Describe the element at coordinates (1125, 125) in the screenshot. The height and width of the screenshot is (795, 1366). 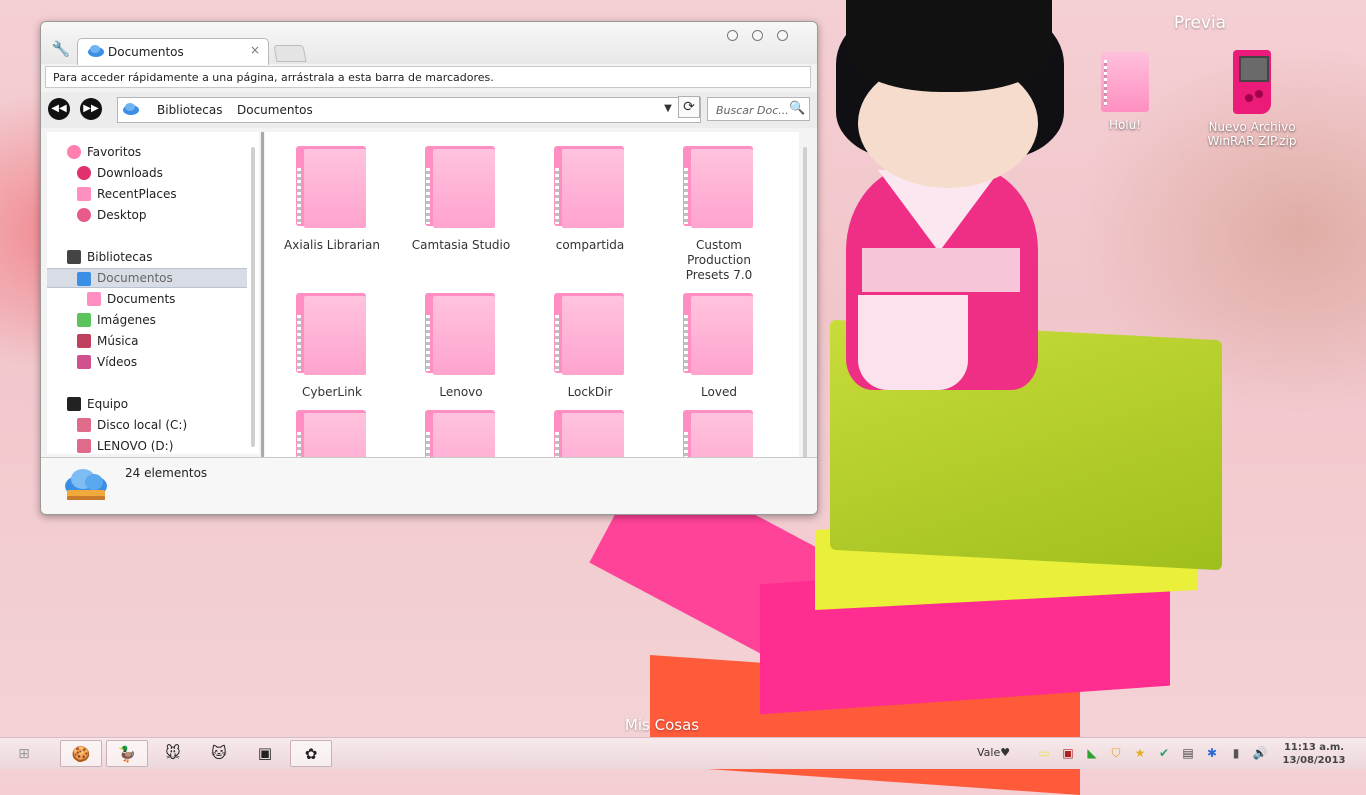
I see `desktop-icon-label: Holu!` at that location.